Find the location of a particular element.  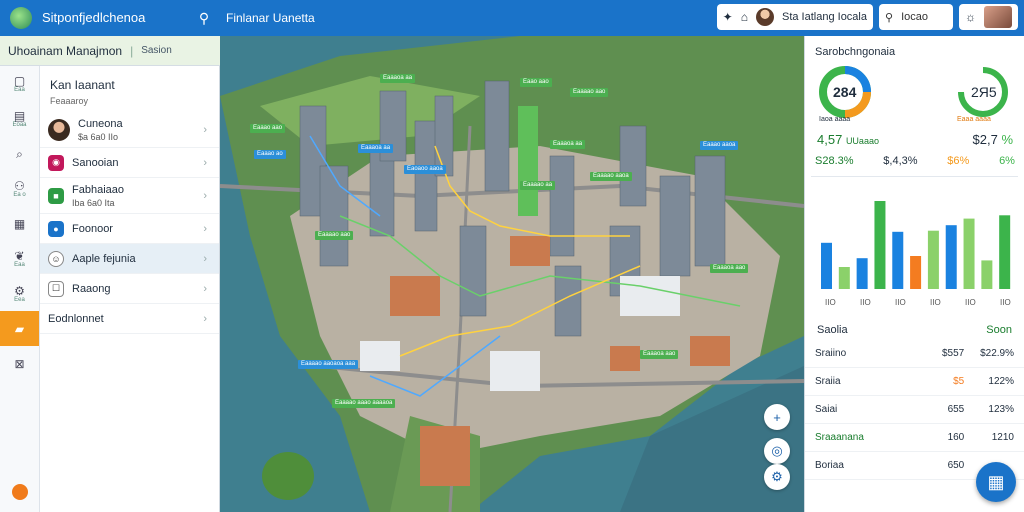

rail-item: ▤ Eoaa is located at coordinates (19, 118).